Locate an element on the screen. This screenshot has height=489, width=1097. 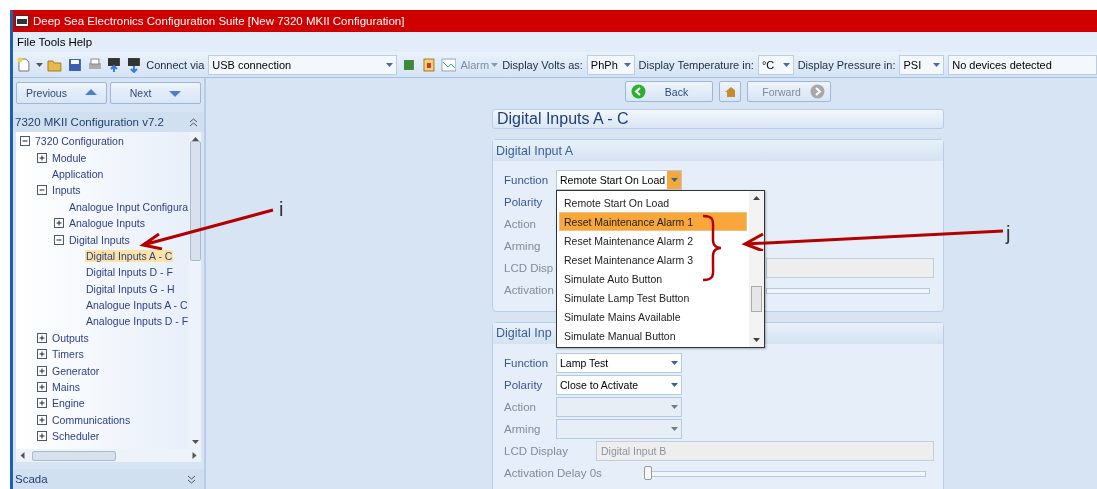
horizontal-scrollbar is located at coordinates (108, 455).